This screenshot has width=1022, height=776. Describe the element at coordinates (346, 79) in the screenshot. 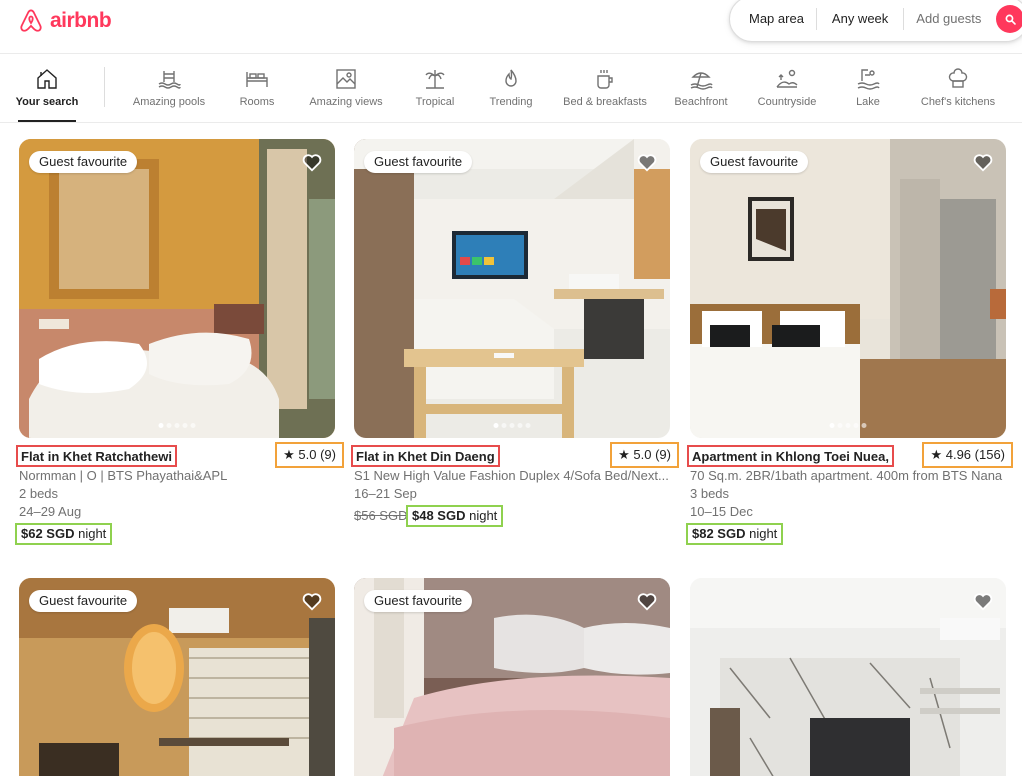

I see `view-icon` at that location.